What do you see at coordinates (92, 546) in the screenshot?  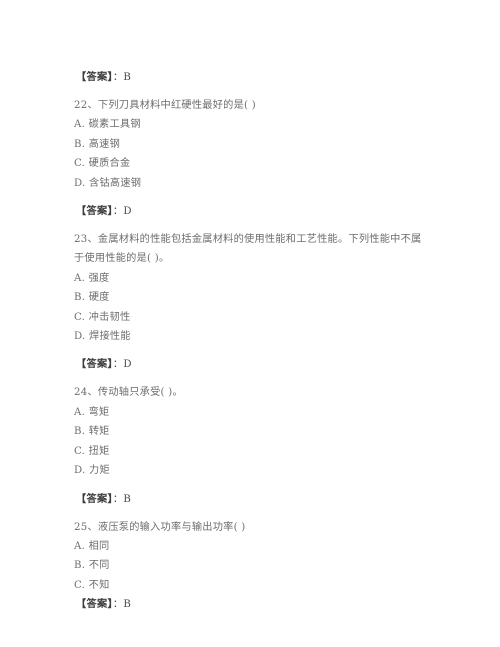 I see `question-option: A. 相同` at bounding box center [92, 546].